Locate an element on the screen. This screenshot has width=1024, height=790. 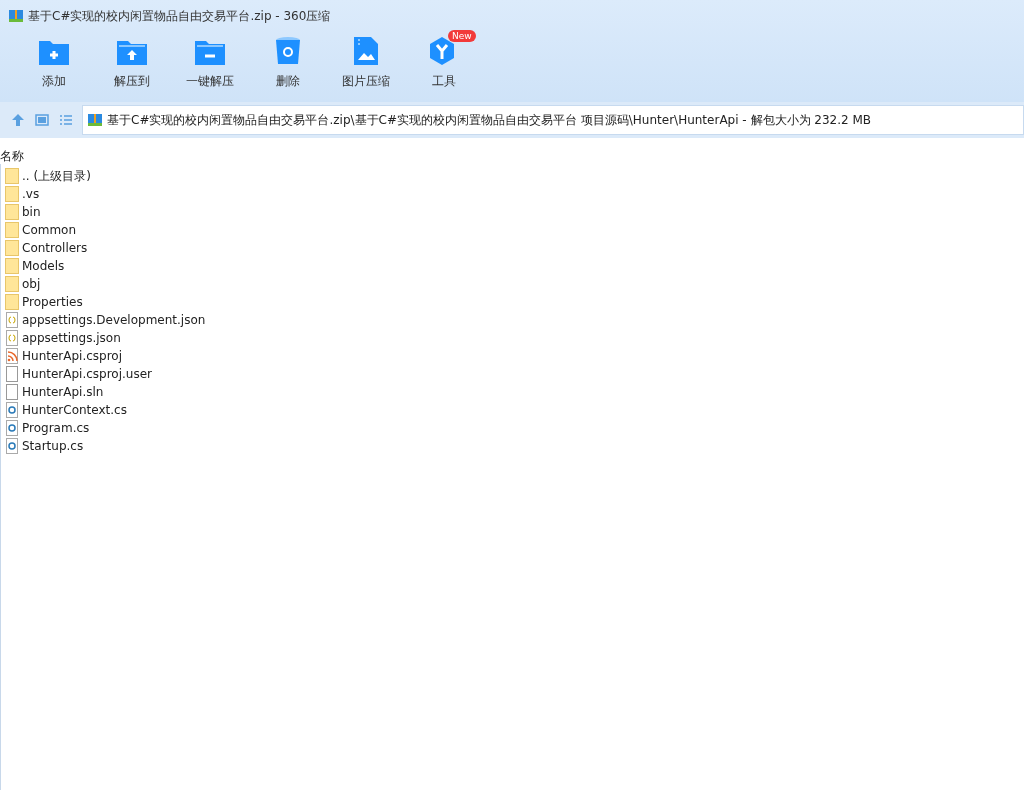
file-row: HunterApi.sln is located at coordinates (514, 392).